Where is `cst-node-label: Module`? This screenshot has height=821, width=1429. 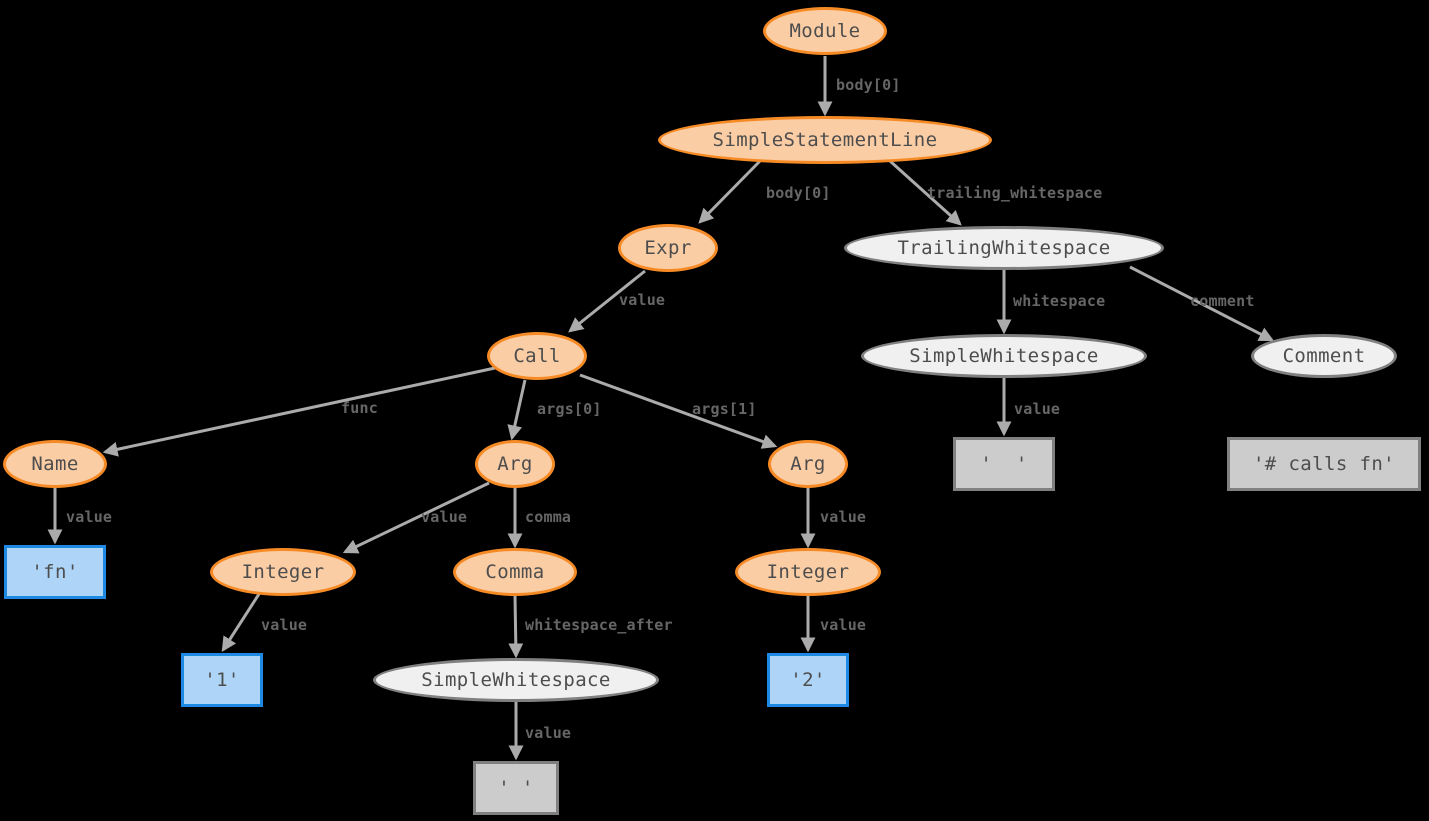 cst-node-label: Module is located at coordinates (825, 30).